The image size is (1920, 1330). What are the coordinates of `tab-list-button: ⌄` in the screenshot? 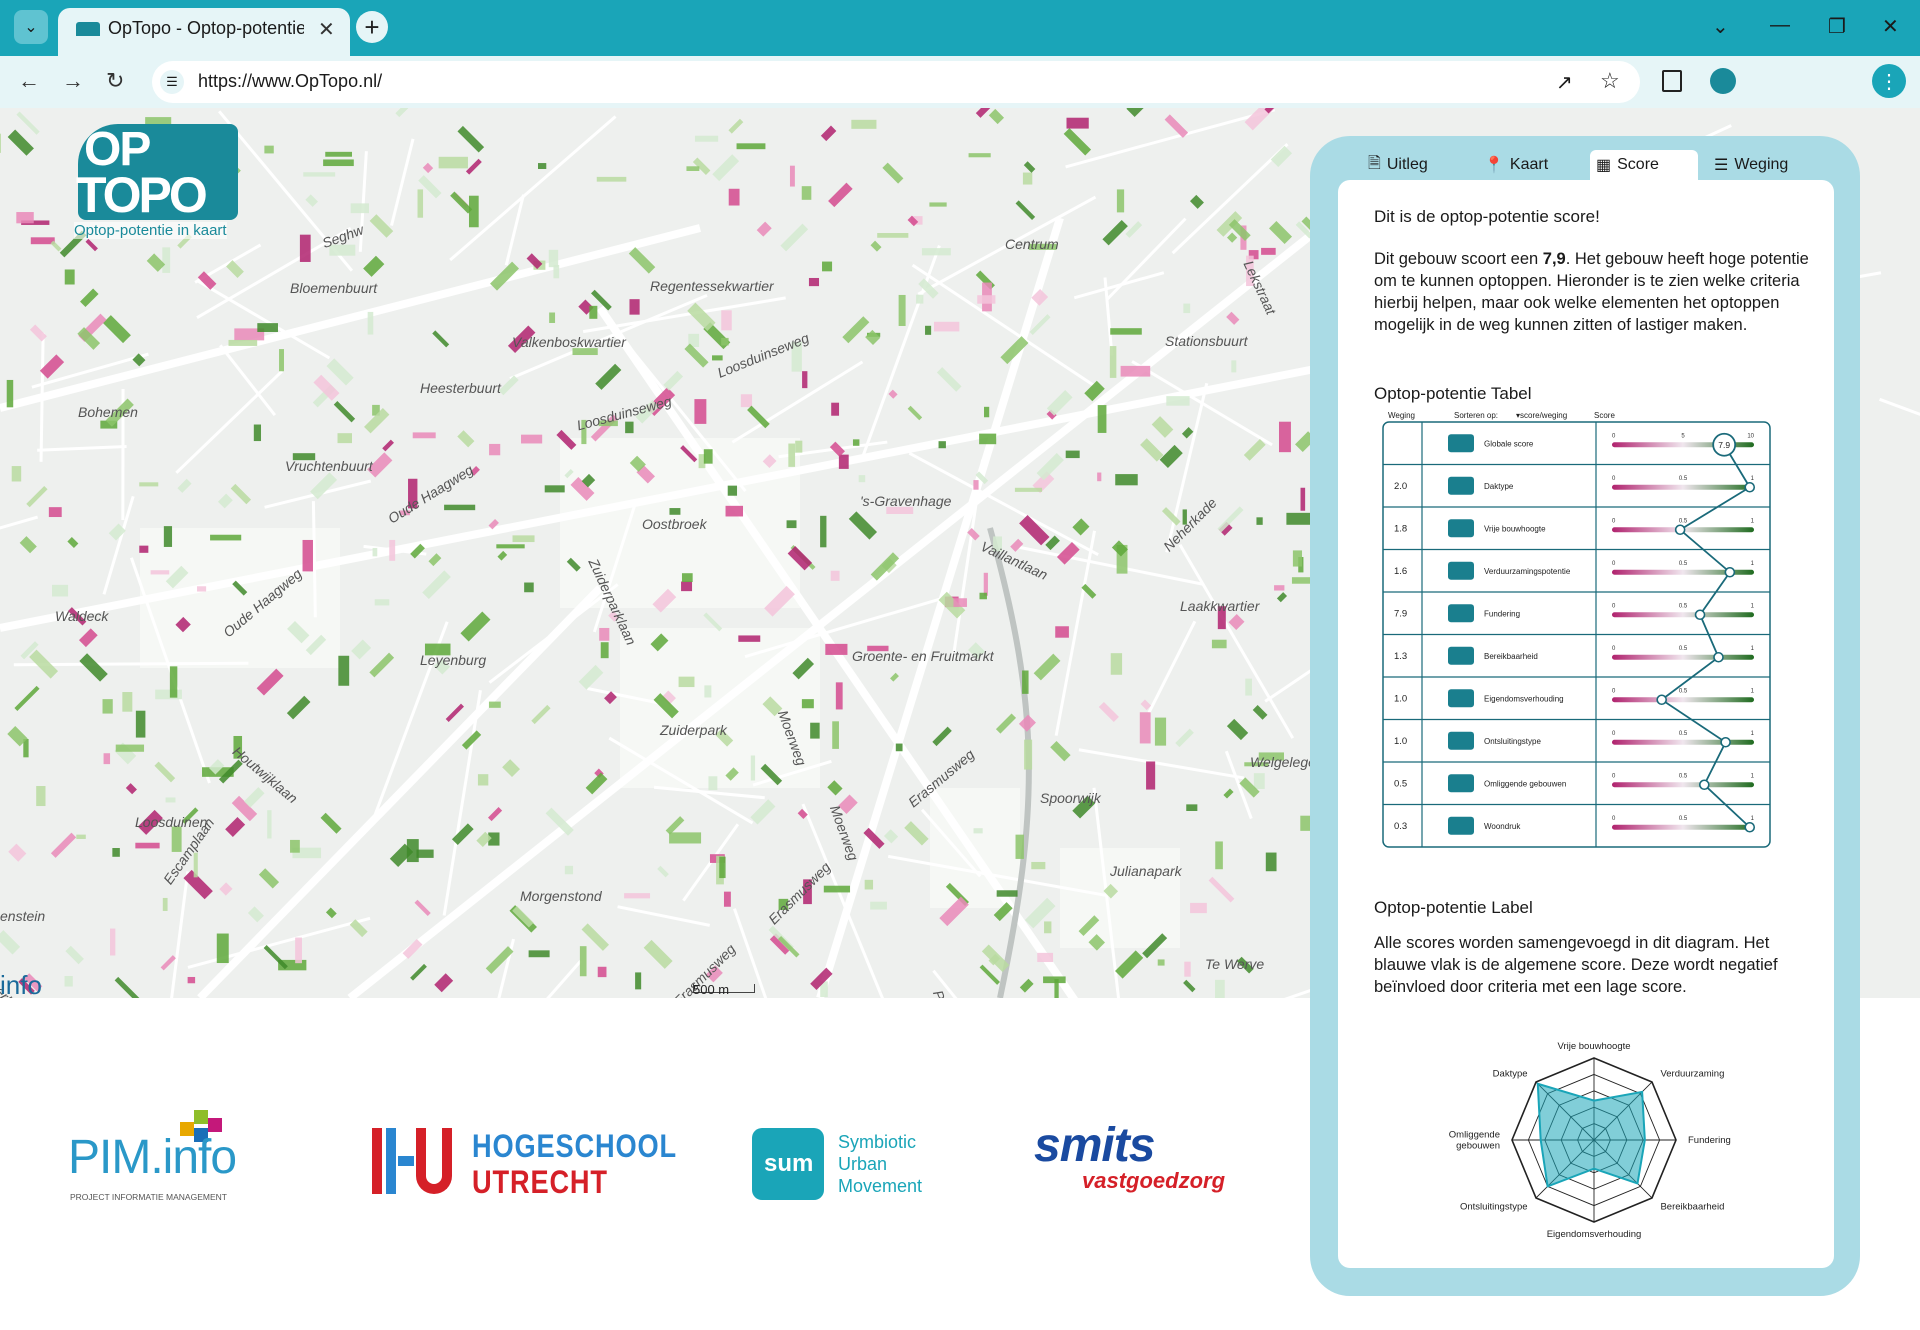 It's located at (31, 27).